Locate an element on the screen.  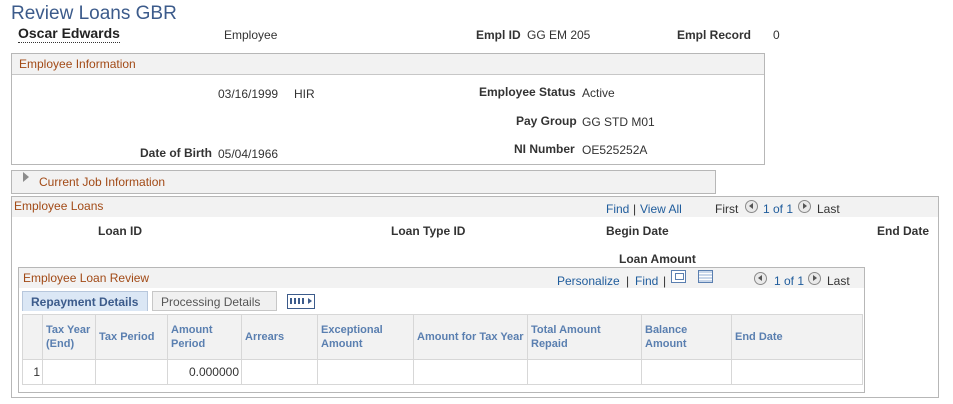
tab-processing-details: Processing Details is located at coordinates (214, 301).